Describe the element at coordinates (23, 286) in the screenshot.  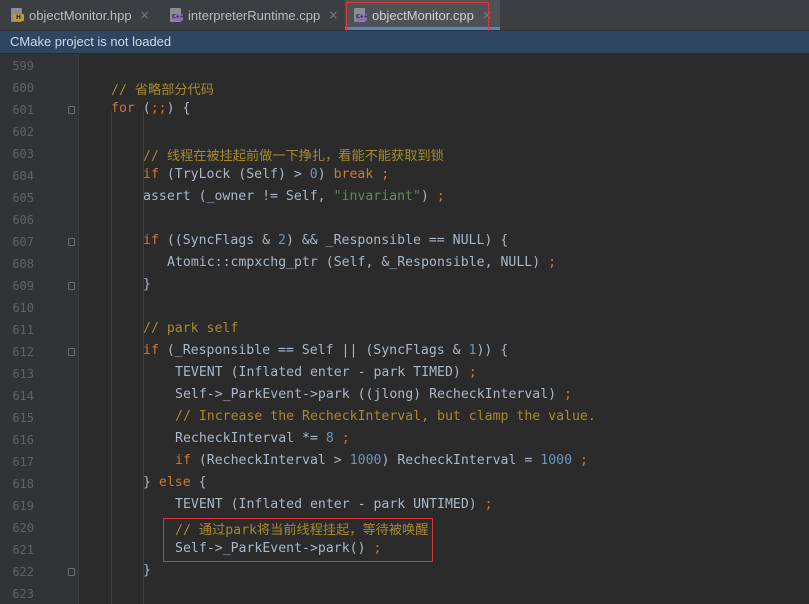
I see `line-number: 609` at that location.